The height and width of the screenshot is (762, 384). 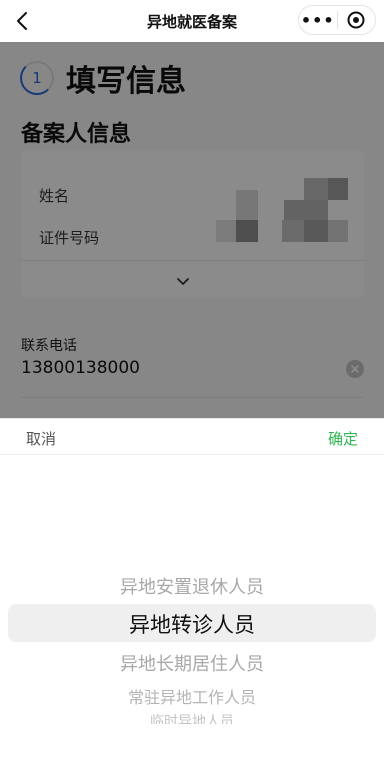 I want to click on picker-option-selected: 异地转诊人员, so click(x=192, y=624).